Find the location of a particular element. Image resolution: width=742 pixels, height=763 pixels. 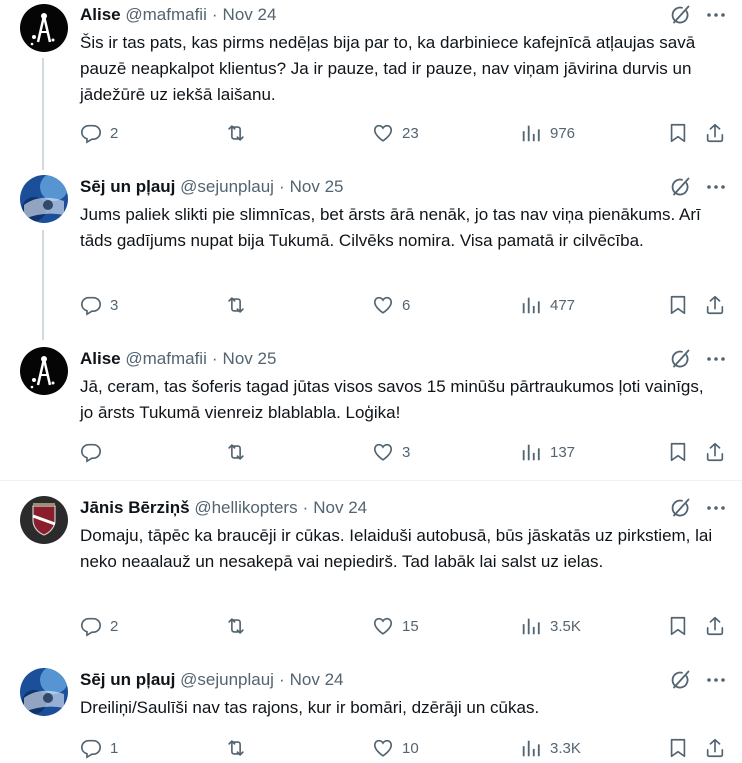

like-button: 10 is located at coordinates (395, 748).